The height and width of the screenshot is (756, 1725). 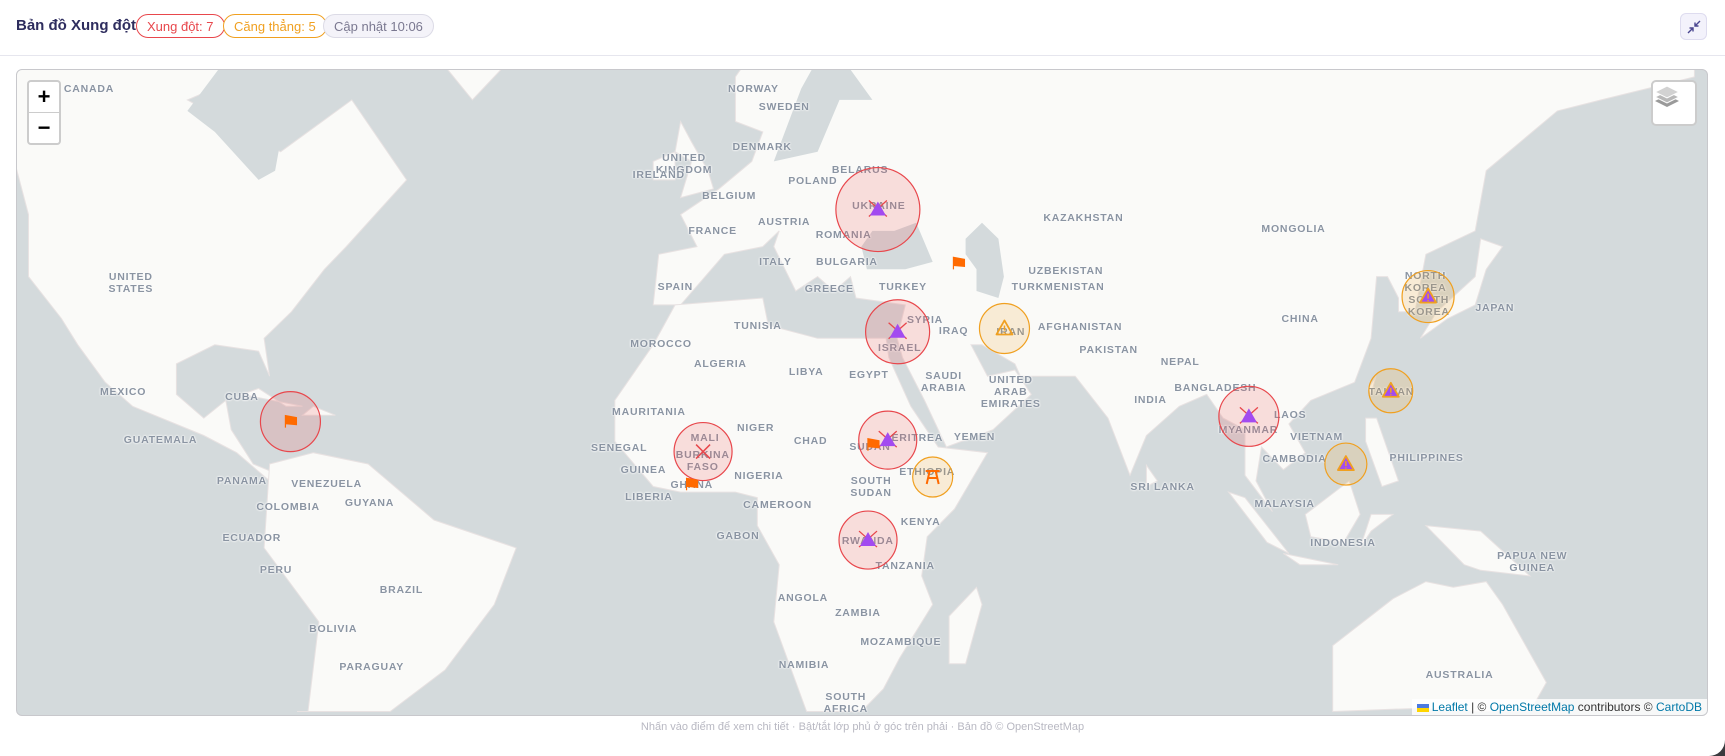 What do you see at coordinates (44, 128) in the screenshot?
I see `zoom-out-button: −` at bounding box center [44, 128].